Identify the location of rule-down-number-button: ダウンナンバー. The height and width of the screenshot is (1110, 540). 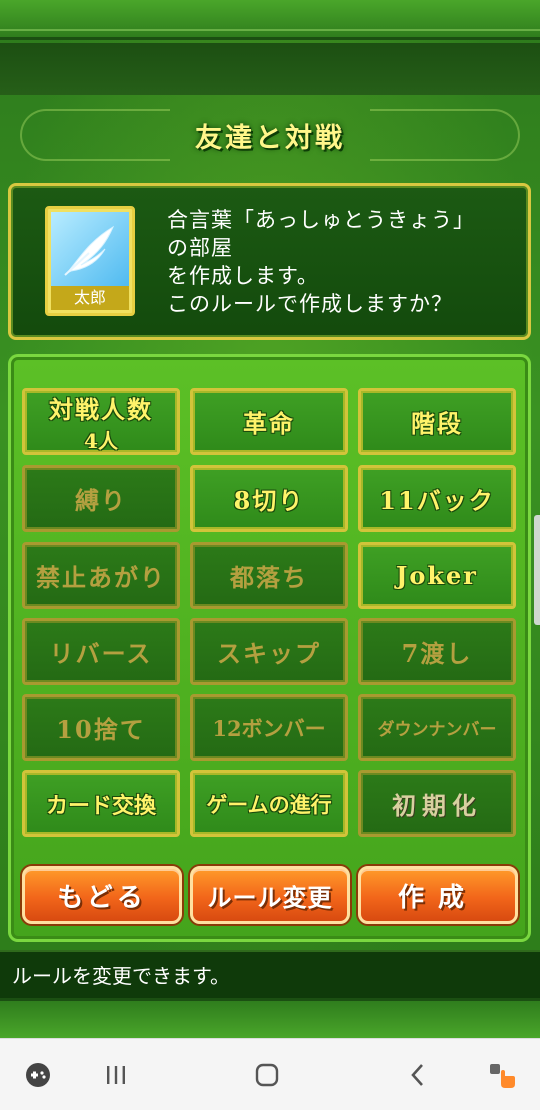
(437, 727).